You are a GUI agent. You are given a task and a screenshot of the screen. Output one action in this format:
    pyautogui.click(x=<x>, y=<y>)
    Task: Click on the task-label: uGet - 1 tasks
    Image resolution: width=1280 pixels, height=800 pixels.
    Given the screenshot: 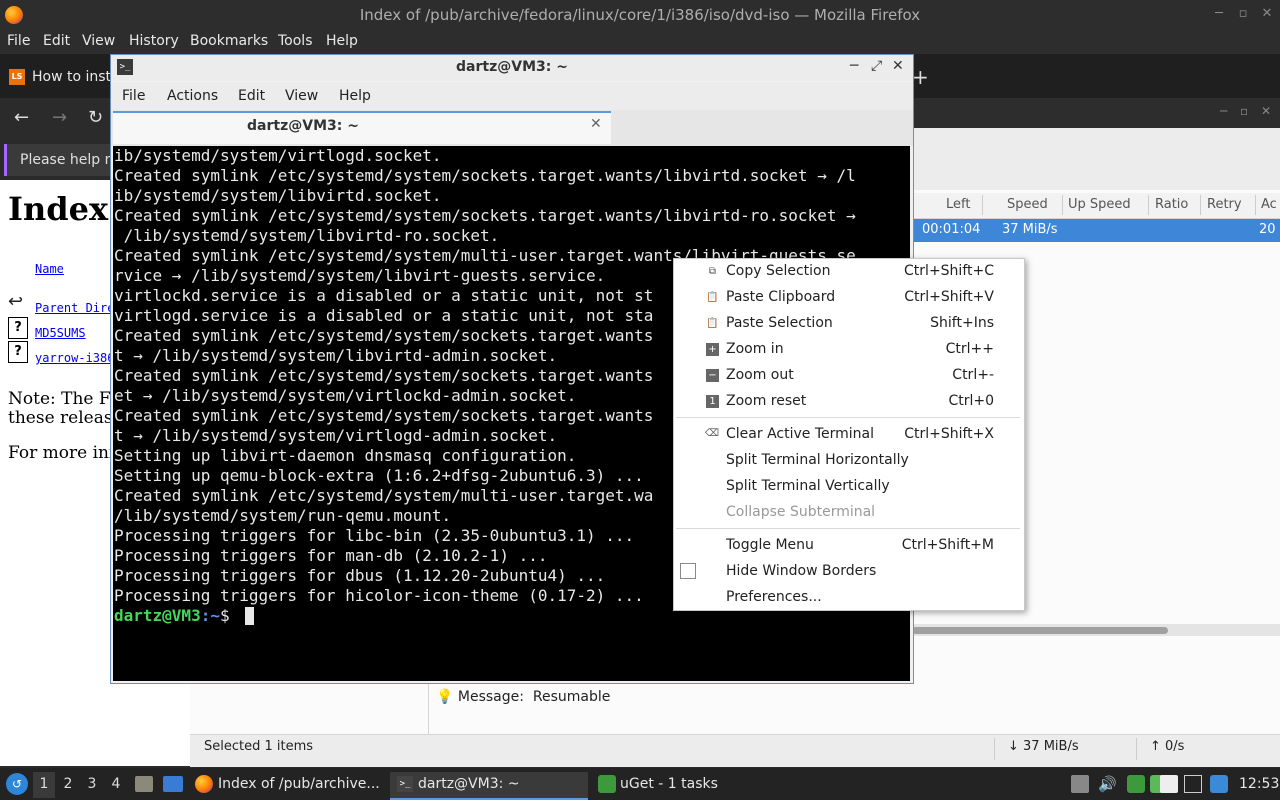 What is the action you would take?
    pyautogui.click(x=669, y=784)
    